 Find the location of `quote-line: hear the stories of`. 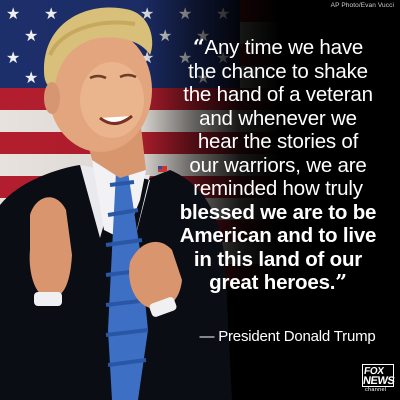

quote-line: hear the stories of is located at coordinates (278, 141).